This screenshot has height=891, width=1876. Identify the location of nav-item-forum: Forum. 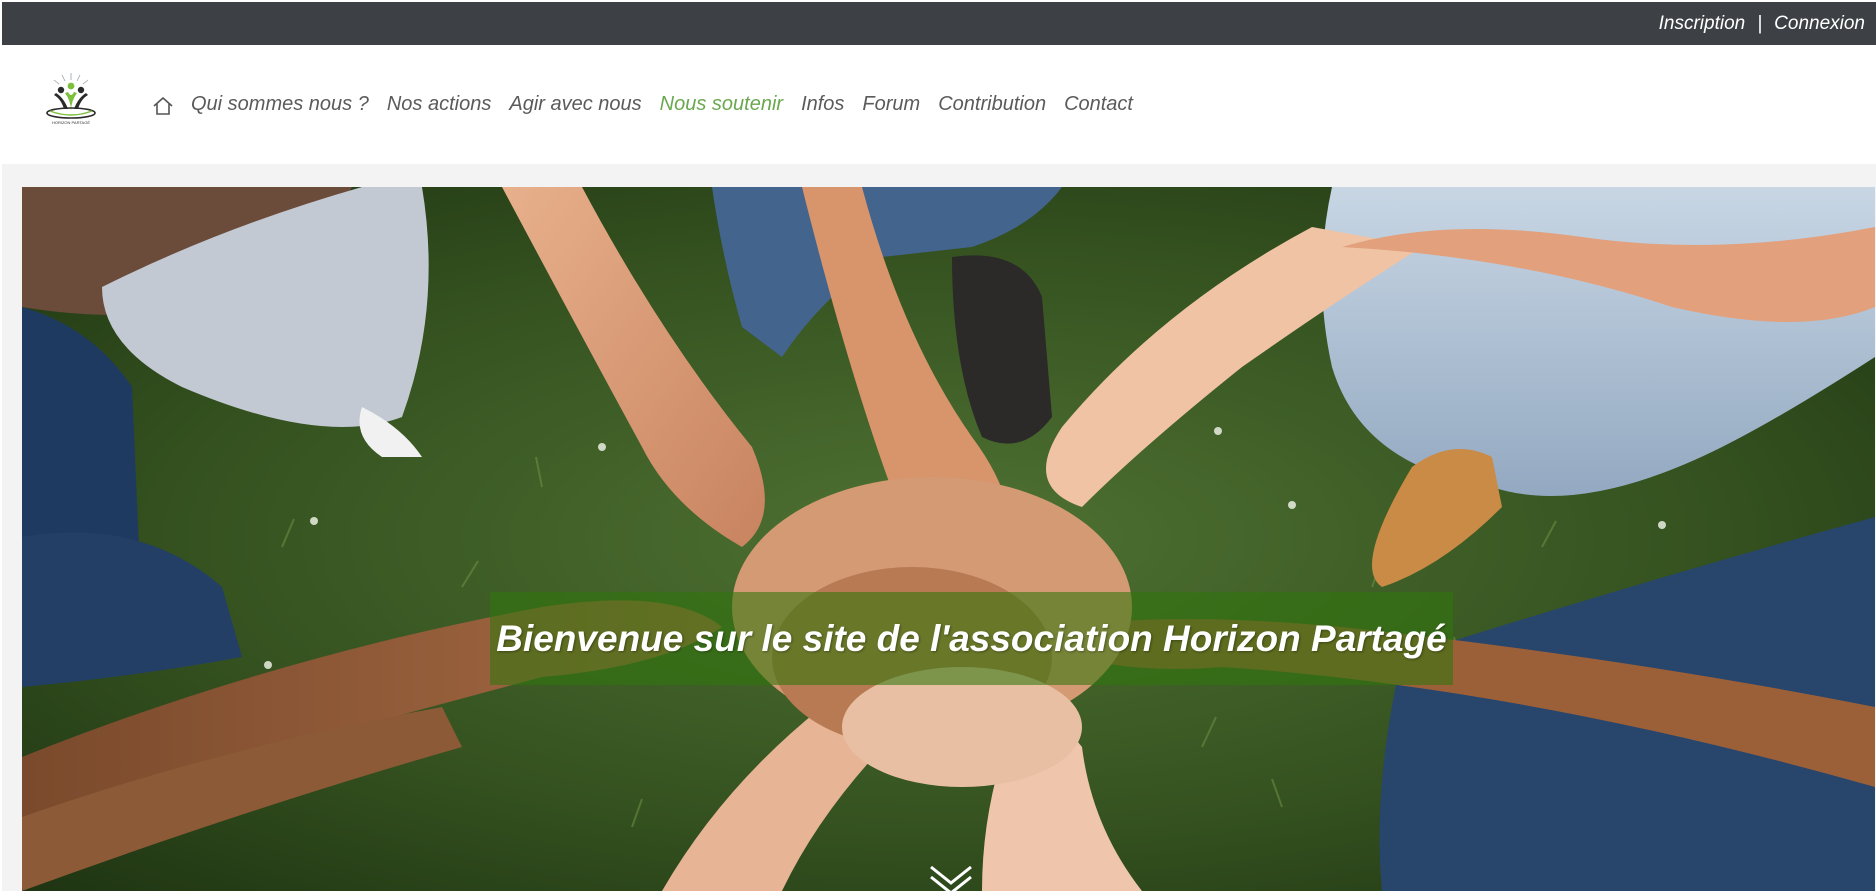
(891, 104).